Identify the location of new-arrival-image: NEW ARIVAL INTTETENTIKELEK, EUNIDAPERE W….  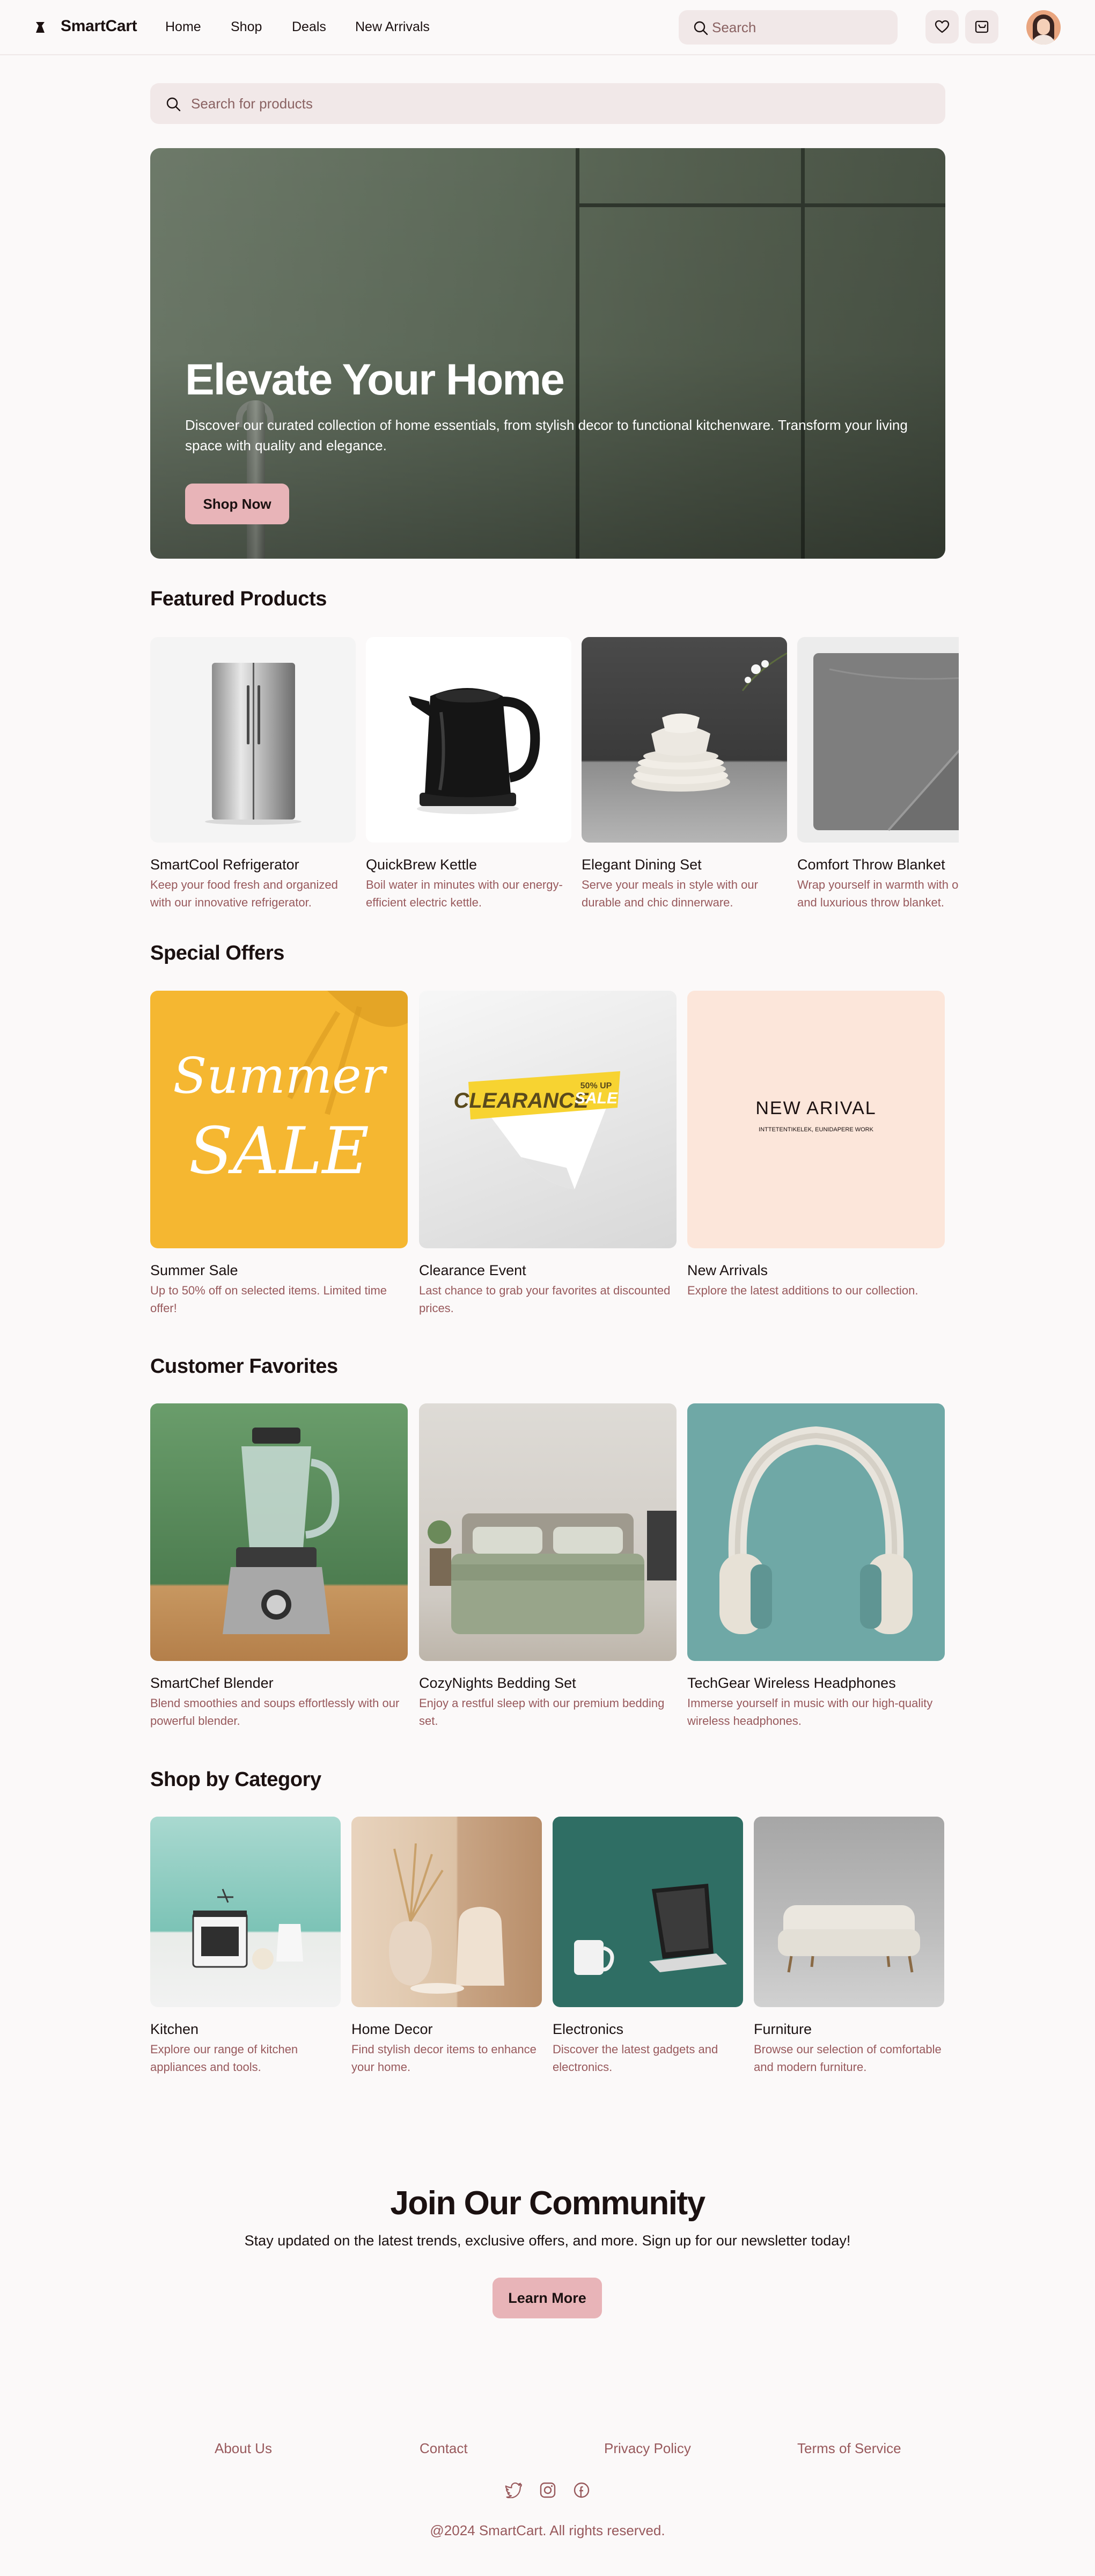
(816, 1119).